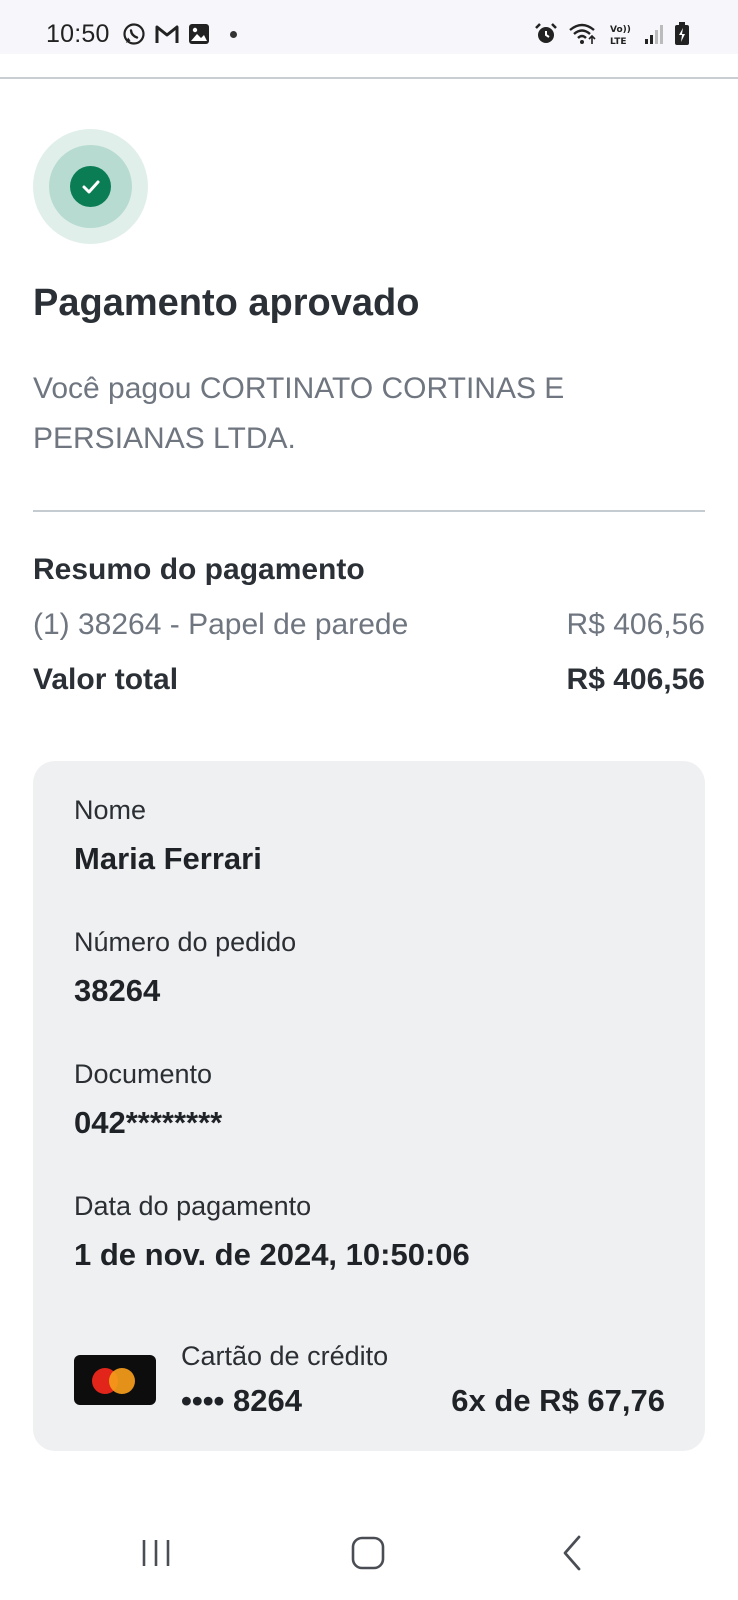 Image resolution: width=738 pixels, height=1600 pixels. Describe the element at coordinates (369, 78) in the screenshot. I see `header-divider` at that location.